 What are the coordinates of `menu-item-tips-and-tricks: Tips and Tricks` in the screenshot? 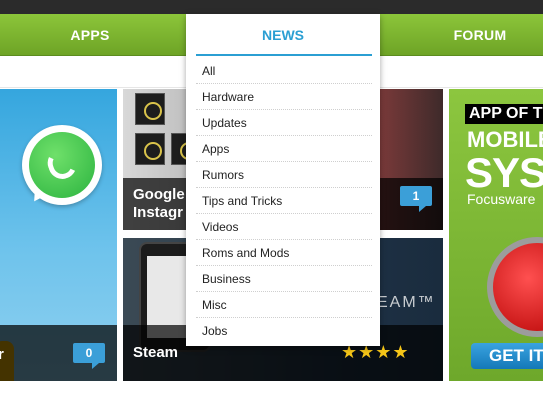 It's located at (284, 201).